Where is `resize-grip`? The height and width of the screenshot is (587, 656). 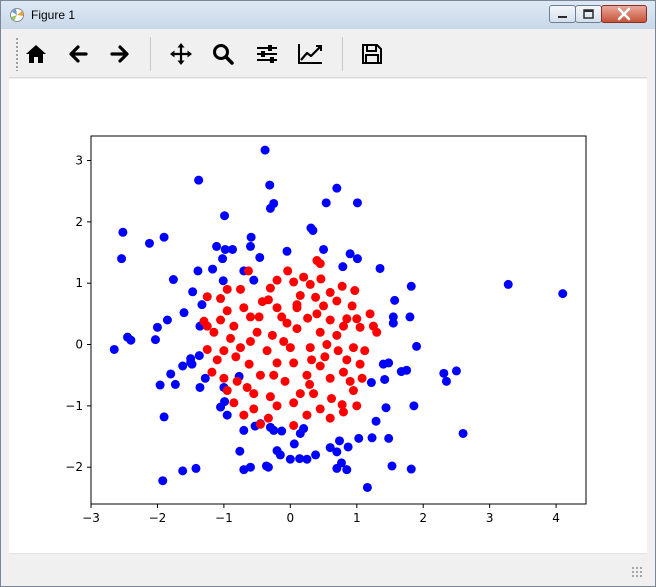
resize-grip is located at coordinates (637, 572).